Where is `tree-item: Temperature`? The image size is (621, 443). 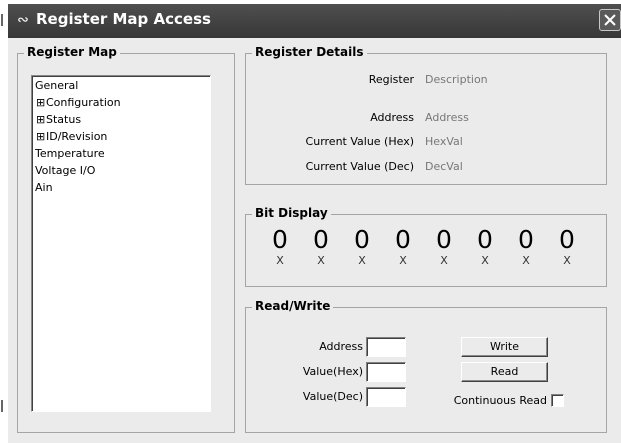 tree-item: Temperature is located at coordinates (70, 153).